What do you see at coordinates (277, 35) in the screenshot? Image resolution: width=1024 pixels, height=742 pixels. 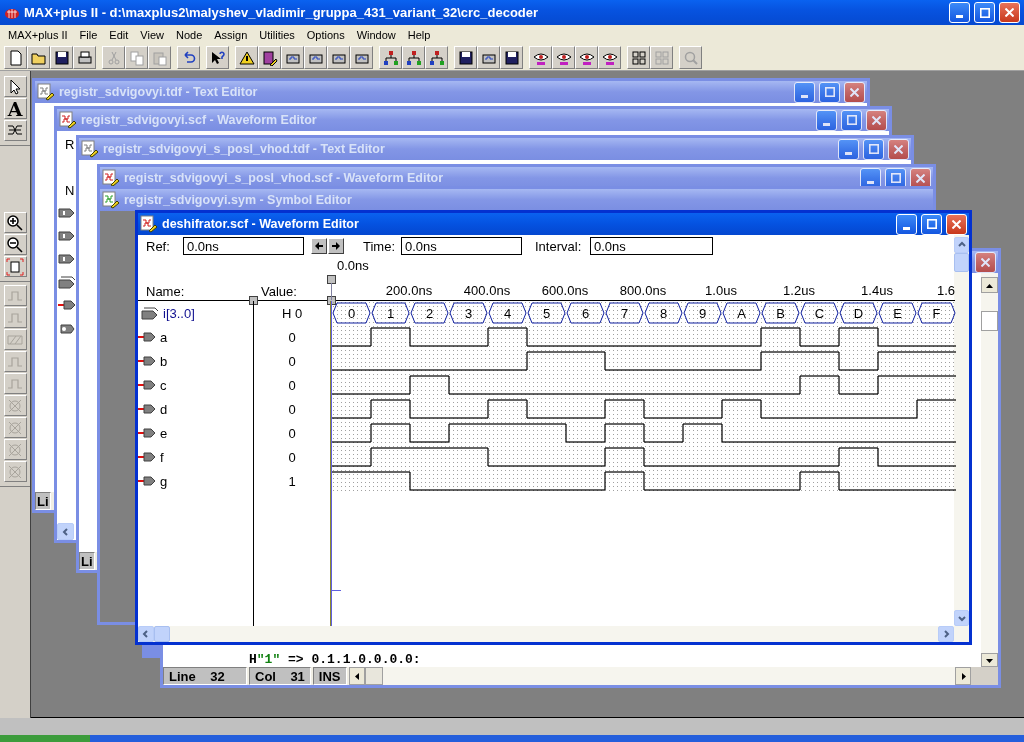 I see `menu-item: Utilities` at bounding box center [277, 35].